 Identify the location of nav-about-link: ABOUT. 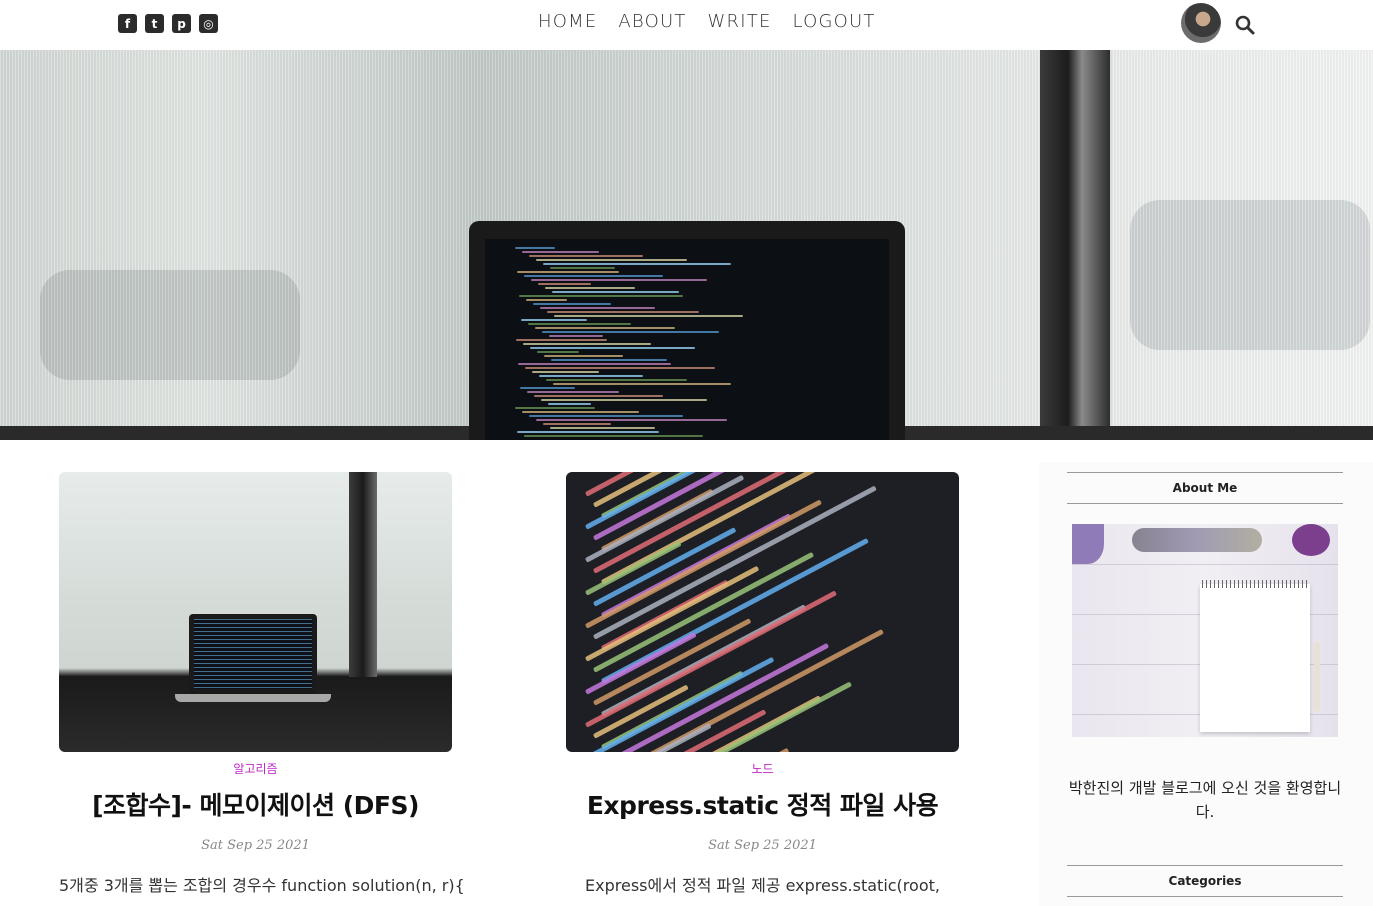
(652, 21).